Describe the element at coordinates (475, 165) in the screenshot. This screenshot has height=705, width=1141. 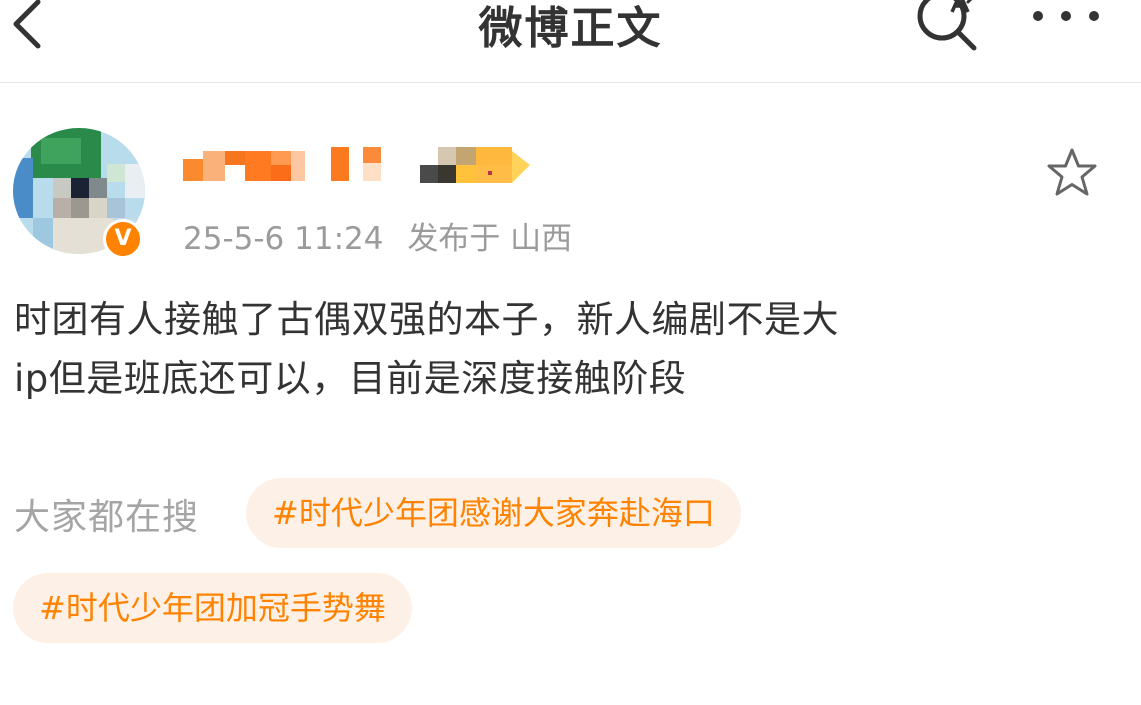
I see `member-badge-pixelated` at that location.